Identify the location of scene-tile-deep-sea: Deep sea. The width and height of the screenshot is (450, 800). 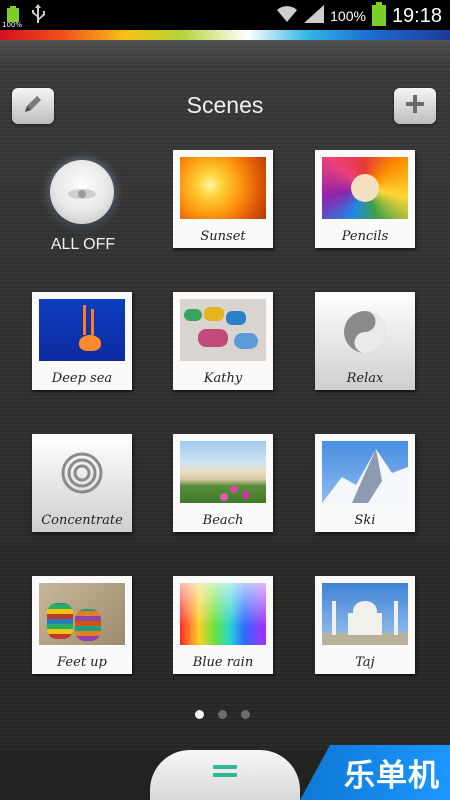
(82, 341).